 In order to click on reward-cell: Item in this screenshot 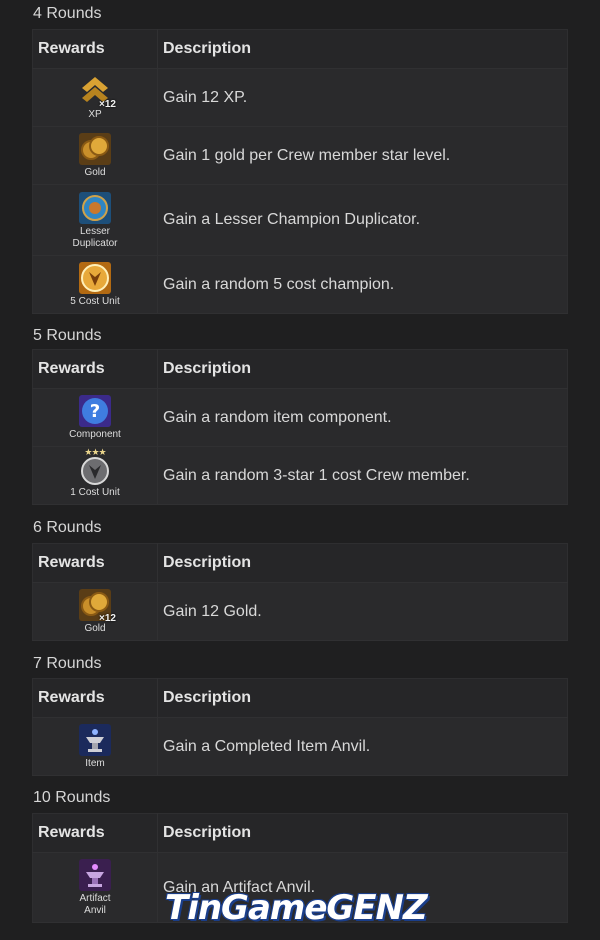, I will do `click(95, 746)`.